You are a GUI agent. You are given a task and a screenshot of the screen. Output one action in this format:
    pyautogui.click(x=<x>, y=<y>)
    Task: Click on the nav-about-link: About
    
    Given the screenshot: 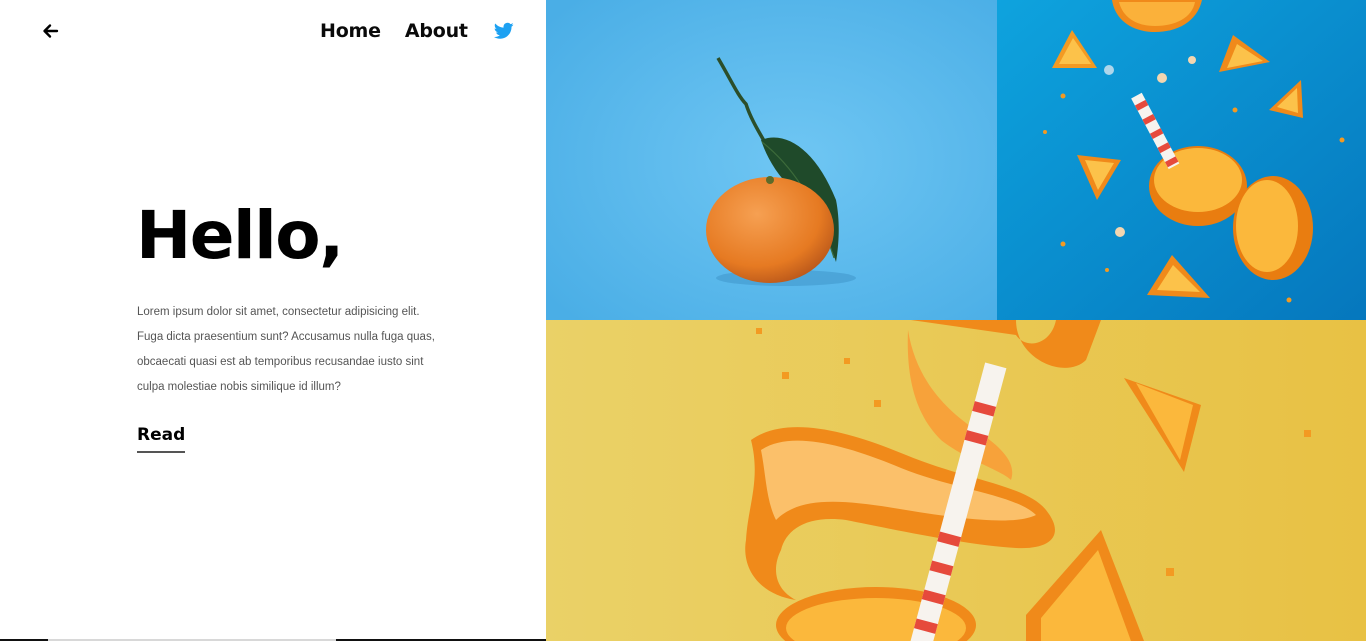 What is the action you would take?
    pyautogui.click(x=436, y=31)
    